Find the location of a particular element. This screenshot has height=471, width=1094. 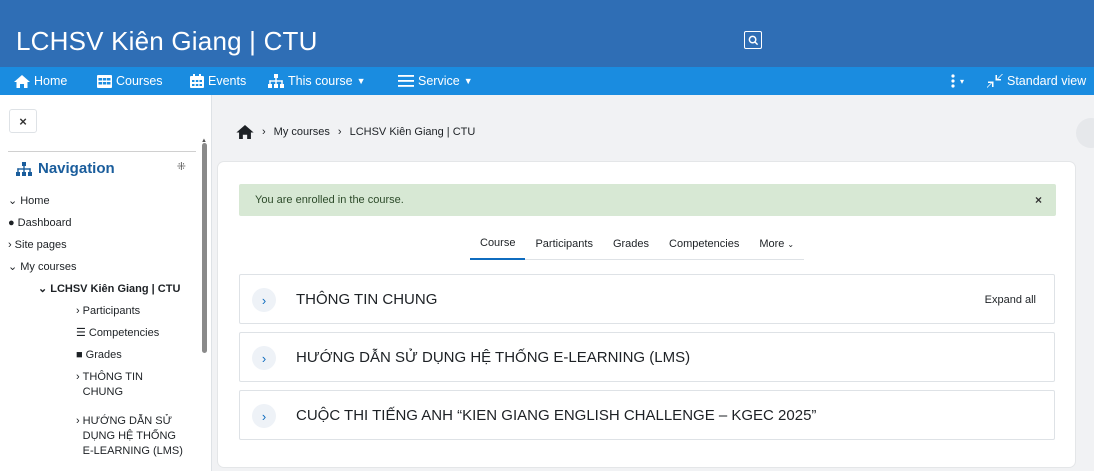

navigation-title-label: Navigation is located at coordinates (76, 168).